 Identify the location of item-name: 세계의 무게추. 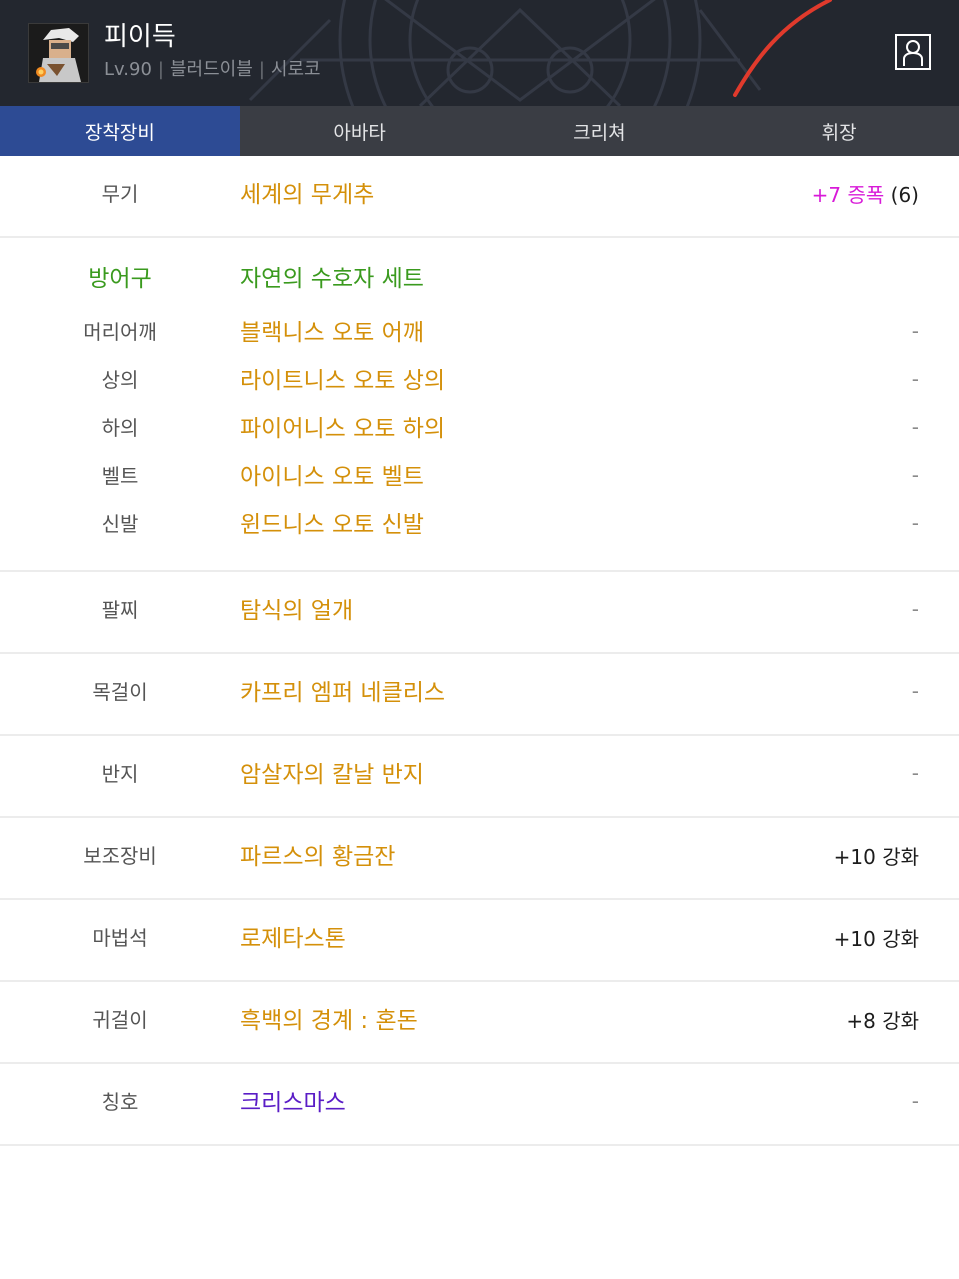
(307, 195).